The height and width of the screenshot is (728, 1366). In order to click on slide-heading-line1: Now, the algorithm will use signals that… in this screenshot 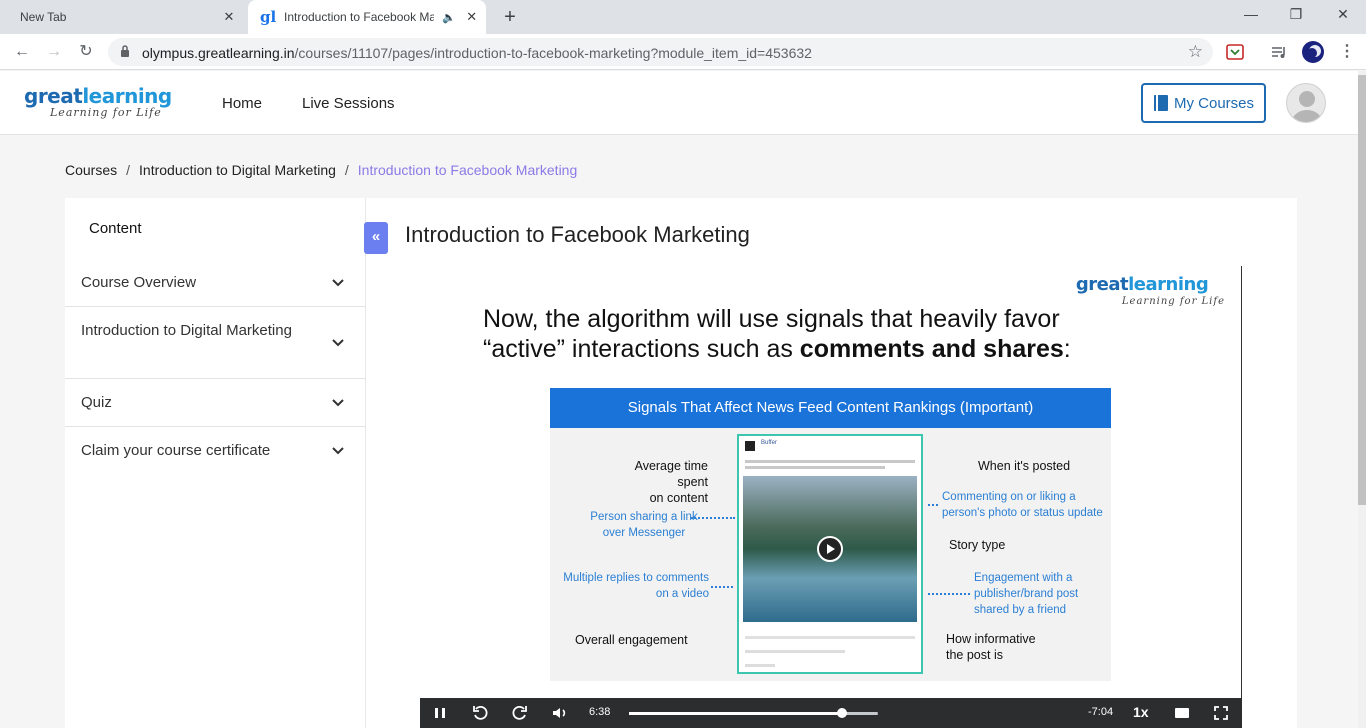, I will do `click(771, 319)`.